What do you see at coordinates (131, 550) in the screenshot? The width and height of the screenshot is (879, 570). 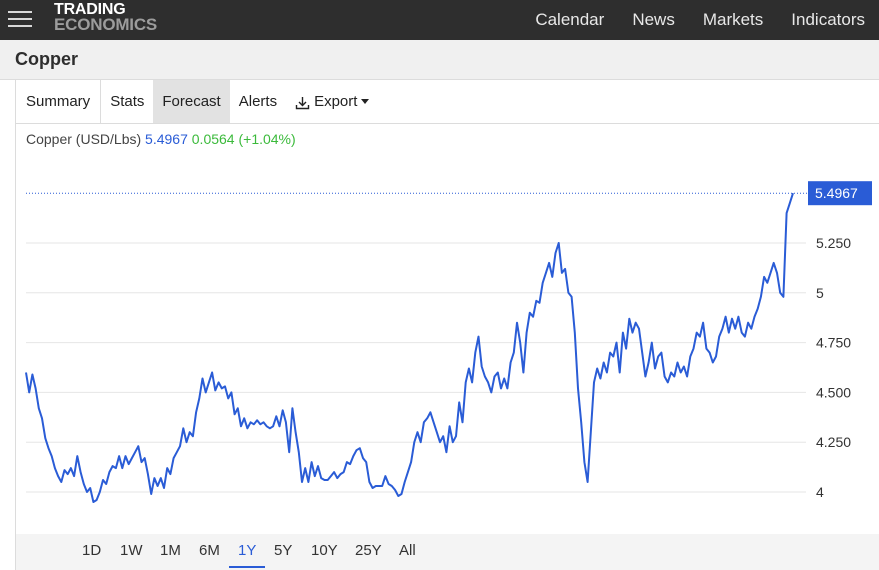 I see `range-1w: 1W` at bounding box center [131, 550].